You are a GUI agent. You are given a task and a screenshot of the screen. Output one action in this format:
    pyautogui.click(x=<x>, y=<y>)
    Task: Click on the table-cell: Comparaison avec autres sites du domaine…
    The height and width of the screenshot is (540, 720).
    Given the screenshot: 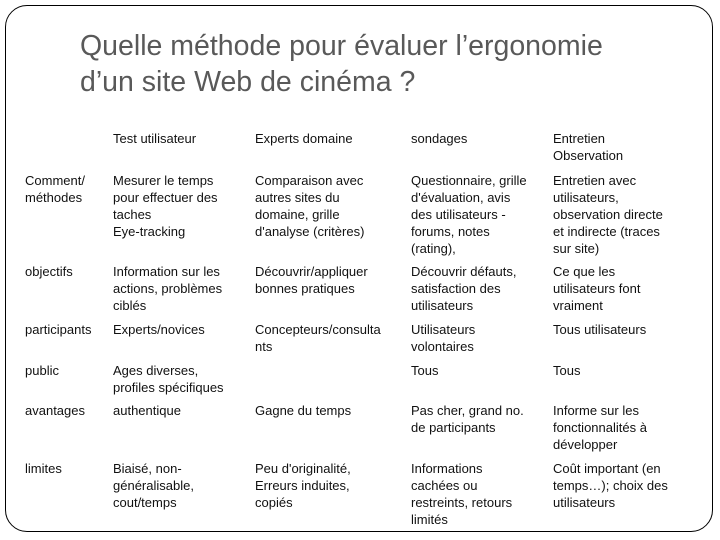 What is the action you would take?
    pyautogui.click(x=310, y=206)
    